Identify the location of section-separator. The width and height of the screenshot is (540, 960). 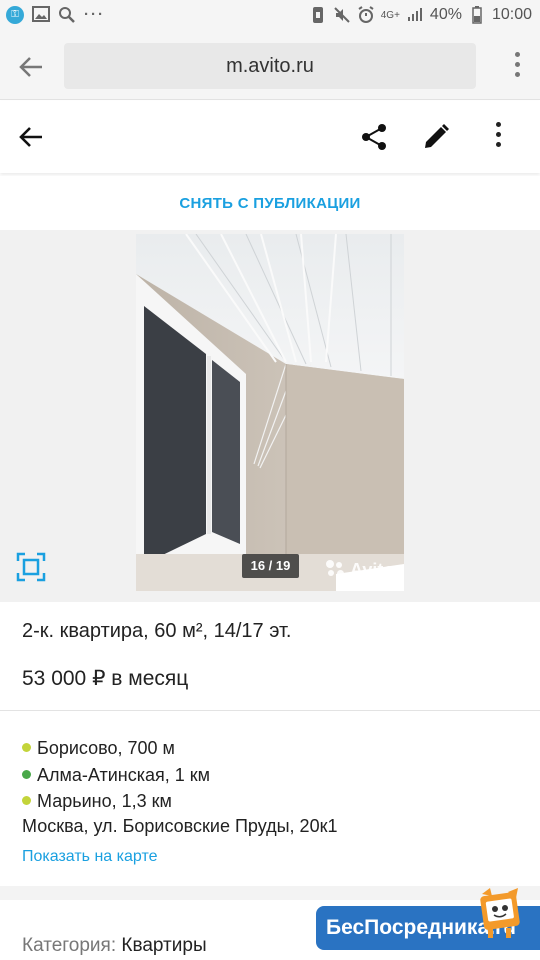
(270, 893).